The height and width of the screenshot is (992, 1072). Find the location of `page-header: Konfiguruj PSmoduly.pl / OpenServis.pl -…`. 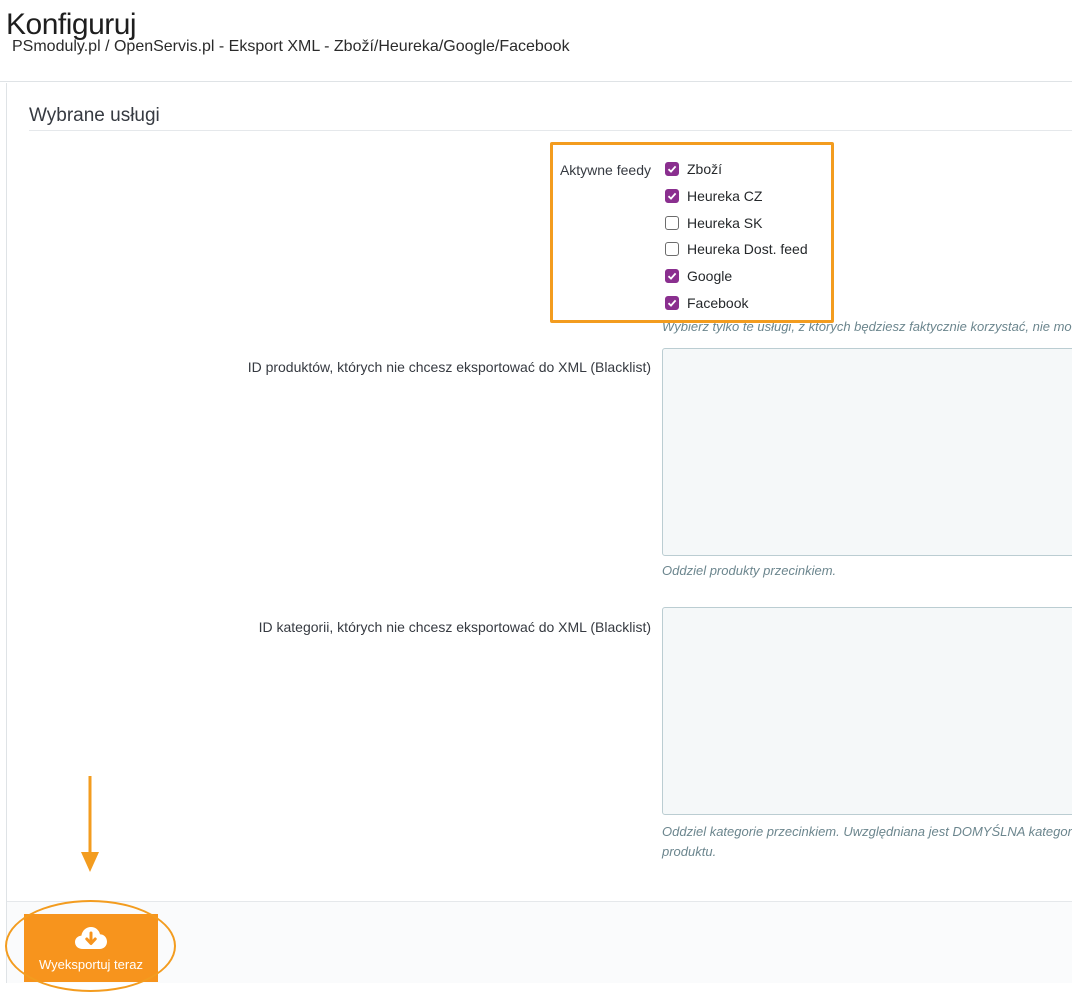

page-header: Konfiguruj PSmoduly.pl / OpenServis.pl -… is located at coordinates (536, 41).